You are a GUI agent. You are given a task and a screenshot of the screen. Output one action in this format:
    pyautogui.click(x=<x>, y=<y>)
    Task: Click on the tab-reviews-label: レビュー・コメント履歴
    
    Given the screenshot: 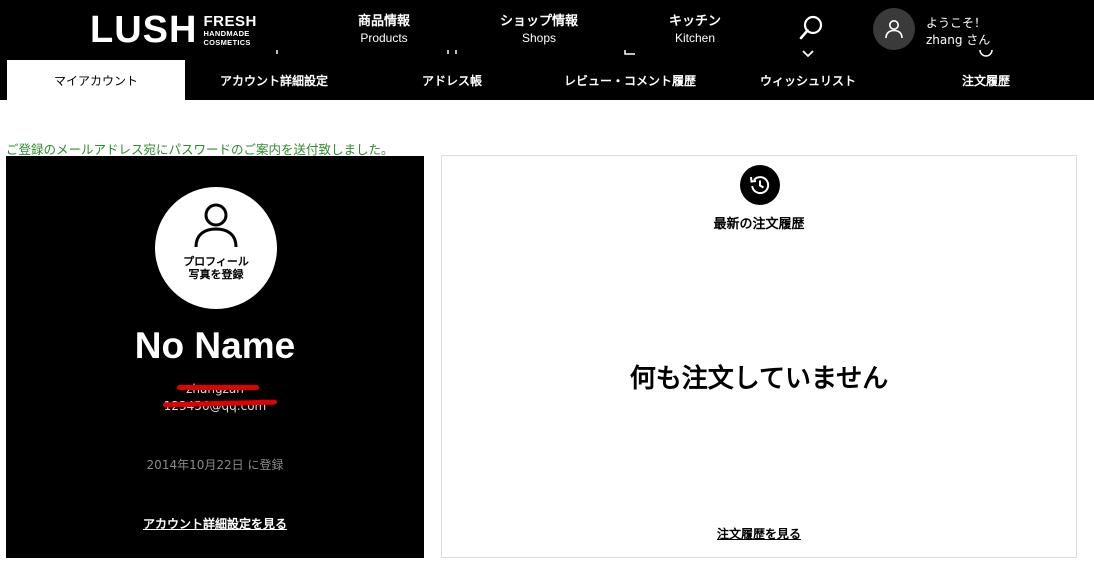 What is the action you would take?
    pyautogui.click(x=629, y=80)
    